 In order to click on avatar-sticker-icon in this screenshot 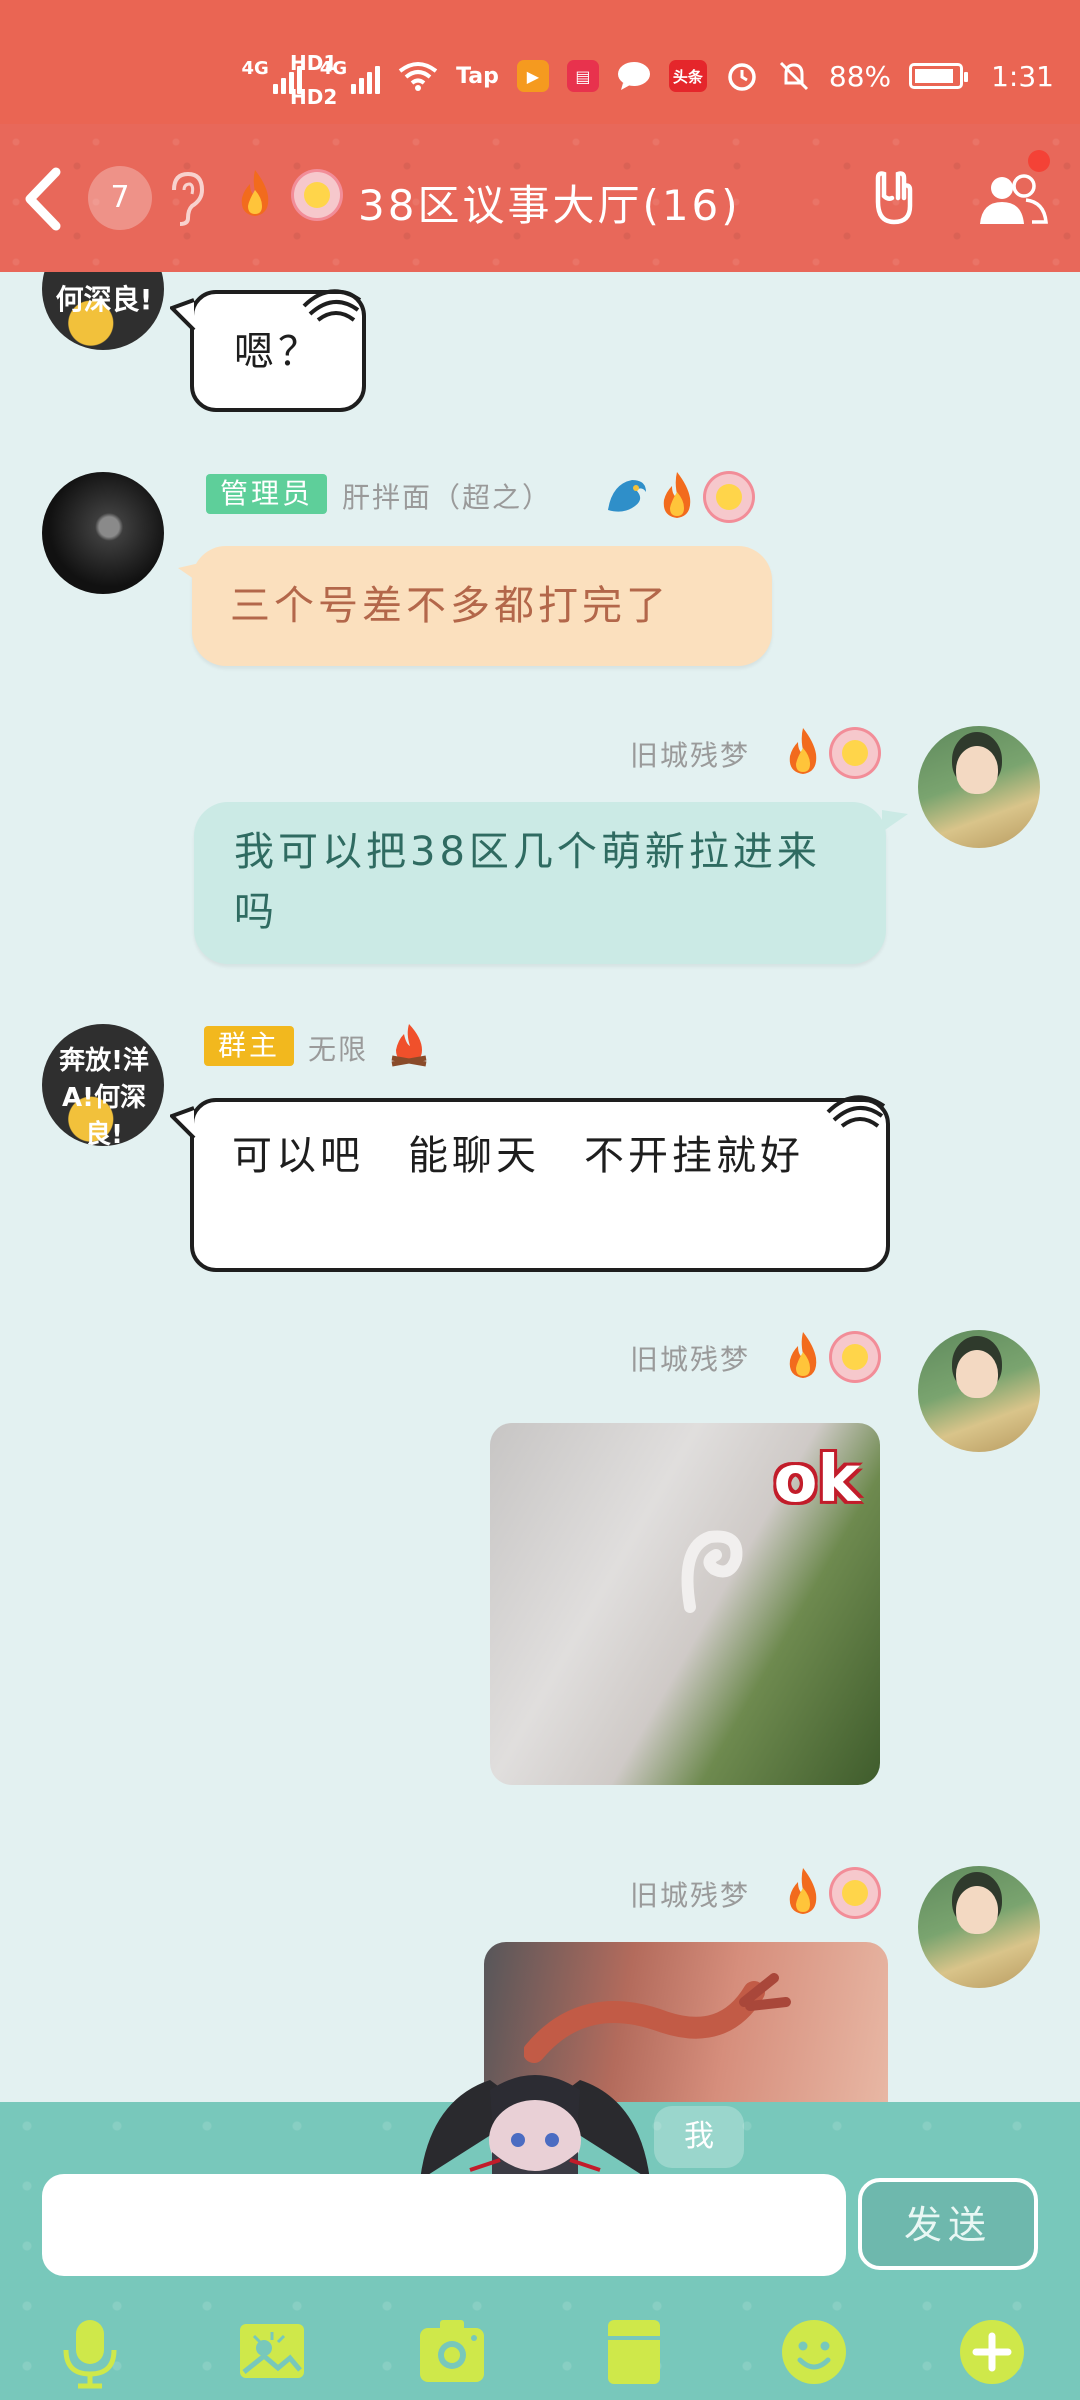, I will do `click(535, 2127)`.